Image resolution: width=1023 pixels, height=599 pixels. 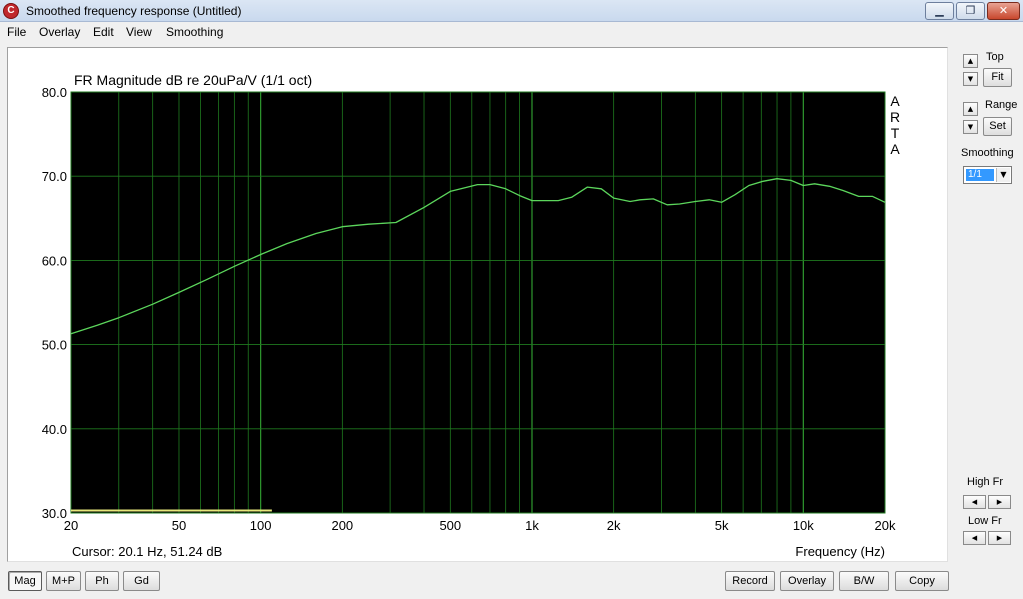 What do you see at coordinates (987, 153) in the screenshot?
I see `smoothing-label: Smoothing` at bounding box center [987, 153].